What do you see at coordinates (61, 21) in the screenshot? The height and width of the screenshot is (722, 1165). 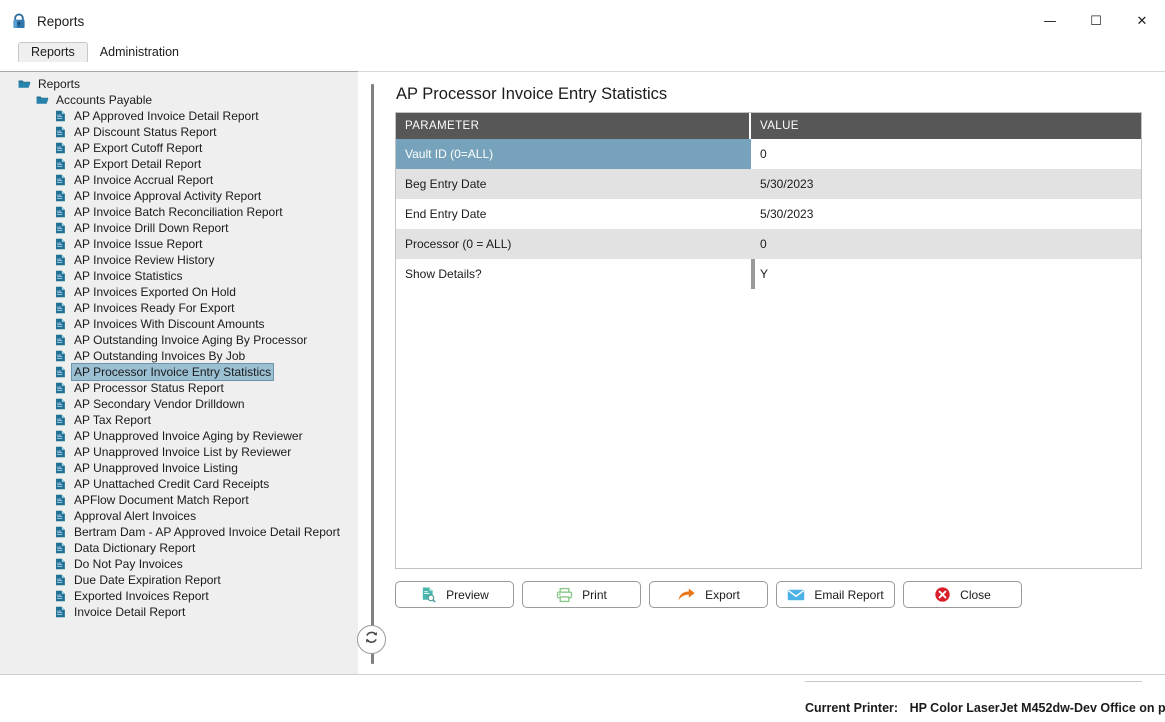 I see `window-title: Reports` at bounding box center [61, 21].